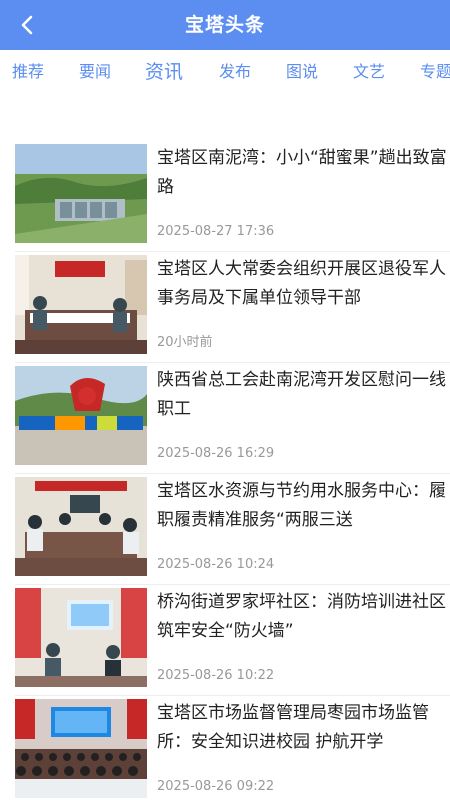 The height and width of the screenshot is (800, 450). I want to click on news-title: 宝塔区南泥湾：小小“甜蜜果”趟出致富路, so click(302, 172).